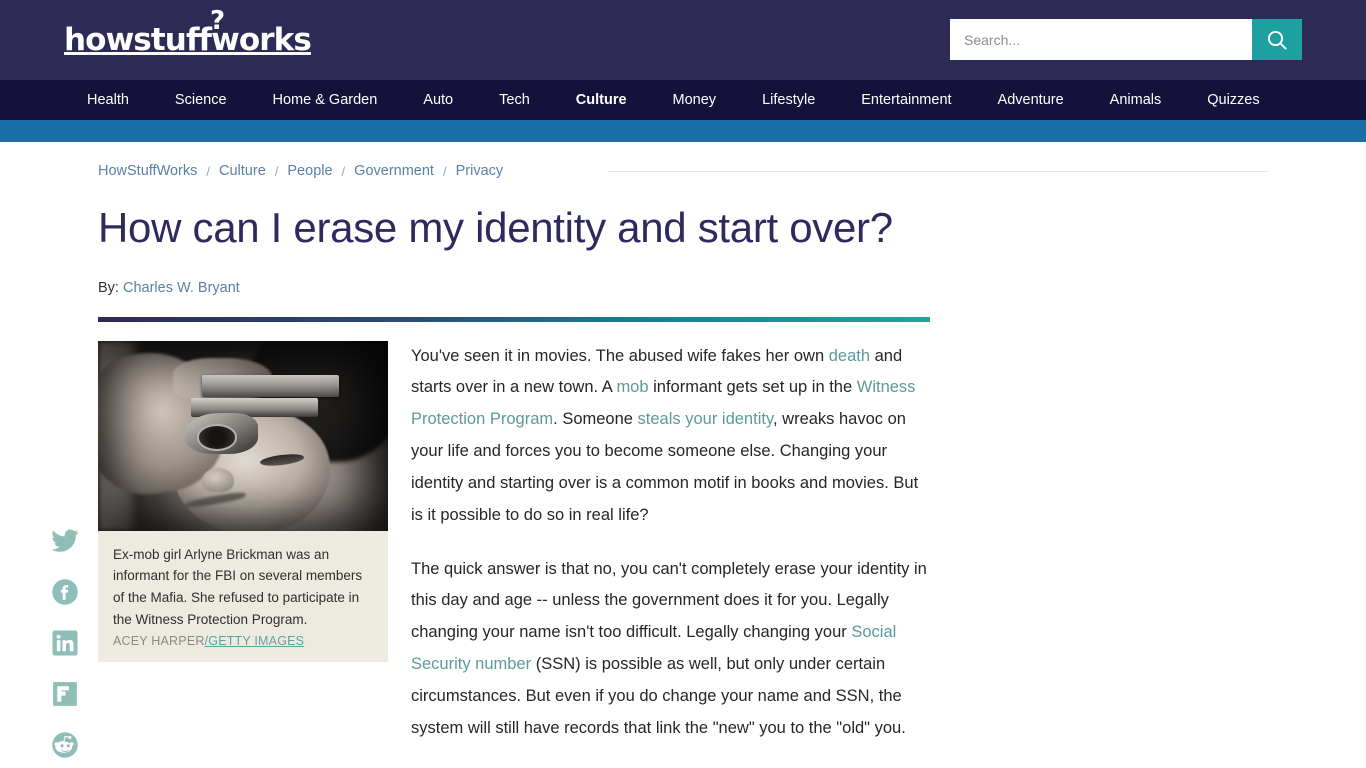 This screenshot has width=1366, height=768. Describe the element at coordinates (394, 171) in the screenshot. I see `breadcrumb-item-government: Government` at that location.